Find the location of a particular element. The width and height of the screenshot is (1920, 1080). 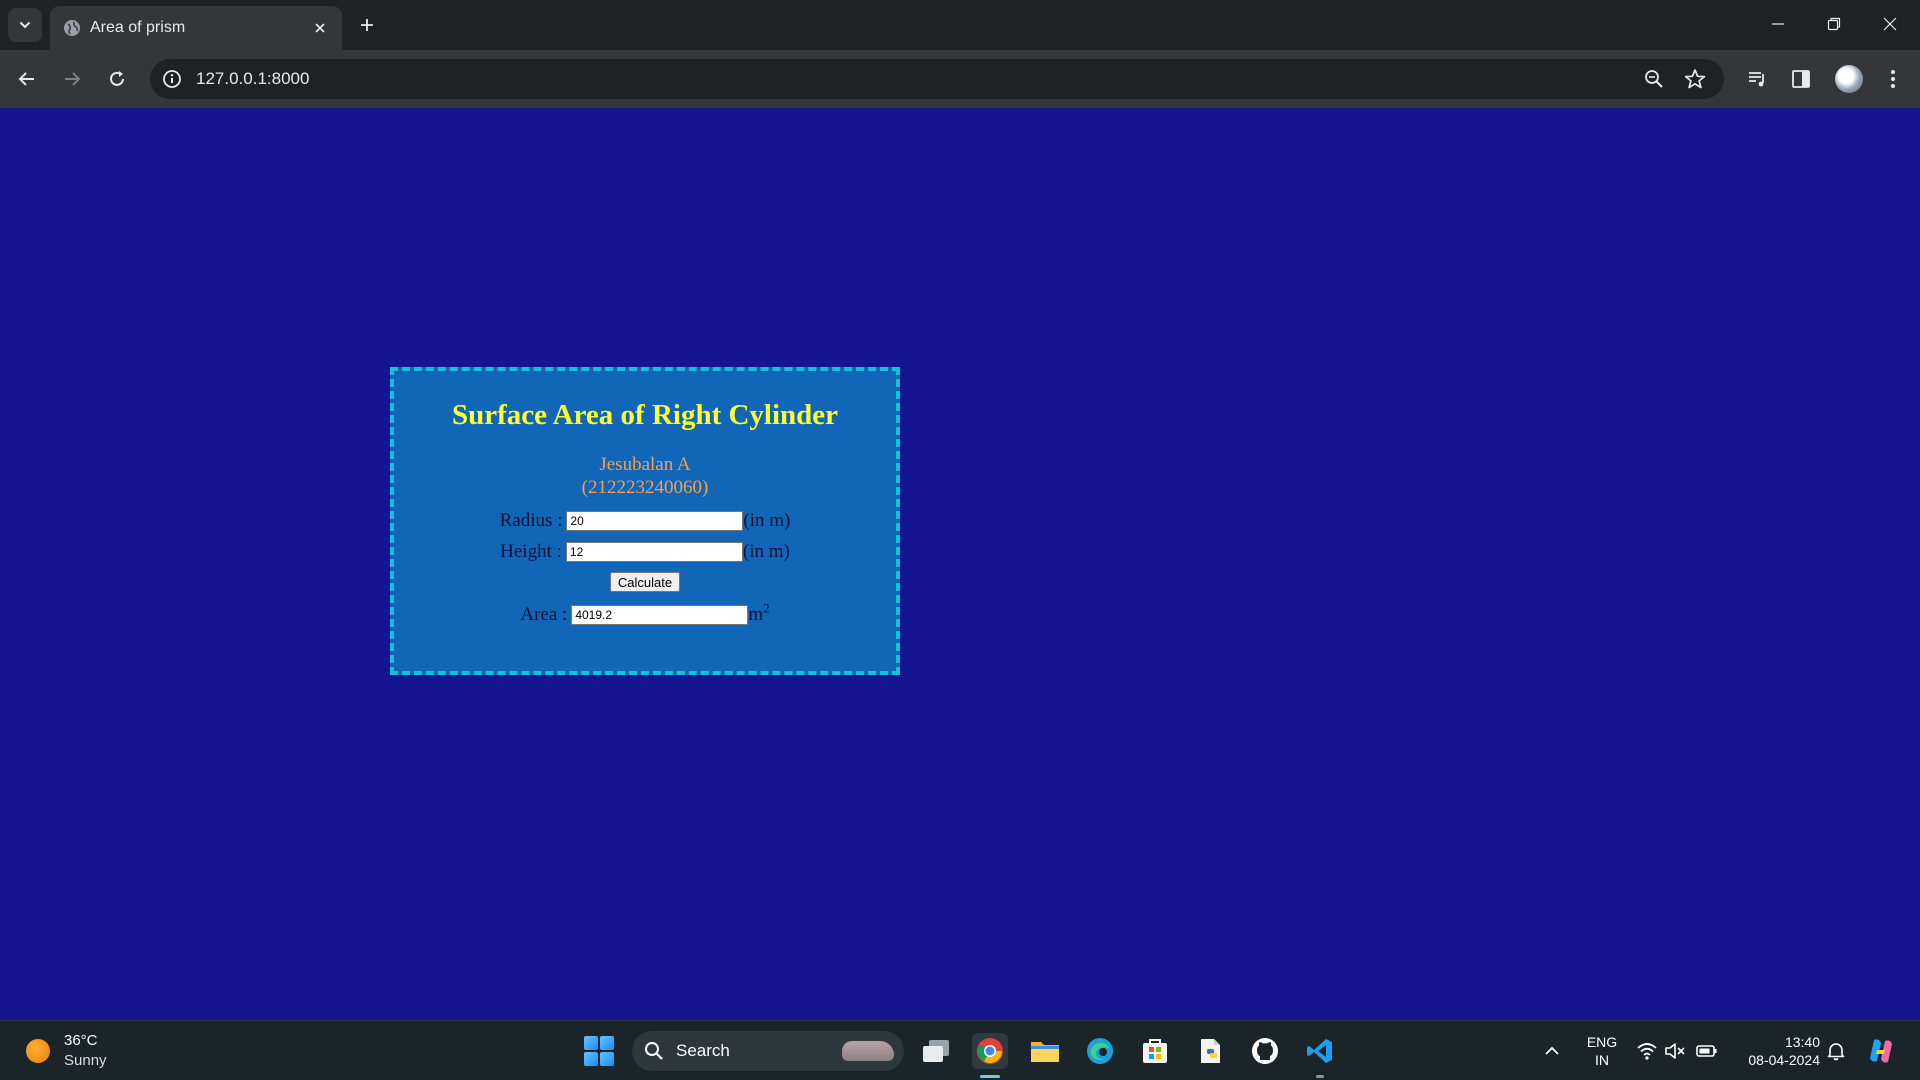

region-code: IN is located at coordinates (1602, 1060).